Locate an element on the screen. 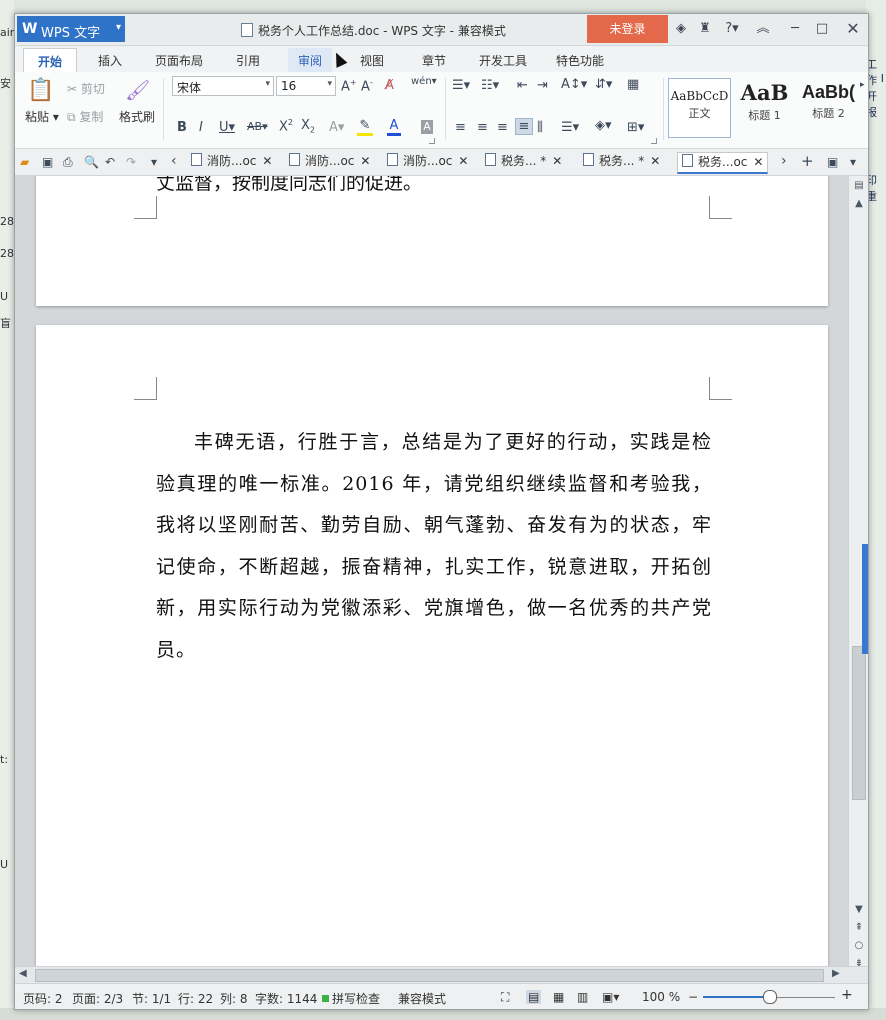 Image resolution: width=886 pixels, height=1020 pixels. style-scroll-icon: ▸ is located at coordinates (862, 85).